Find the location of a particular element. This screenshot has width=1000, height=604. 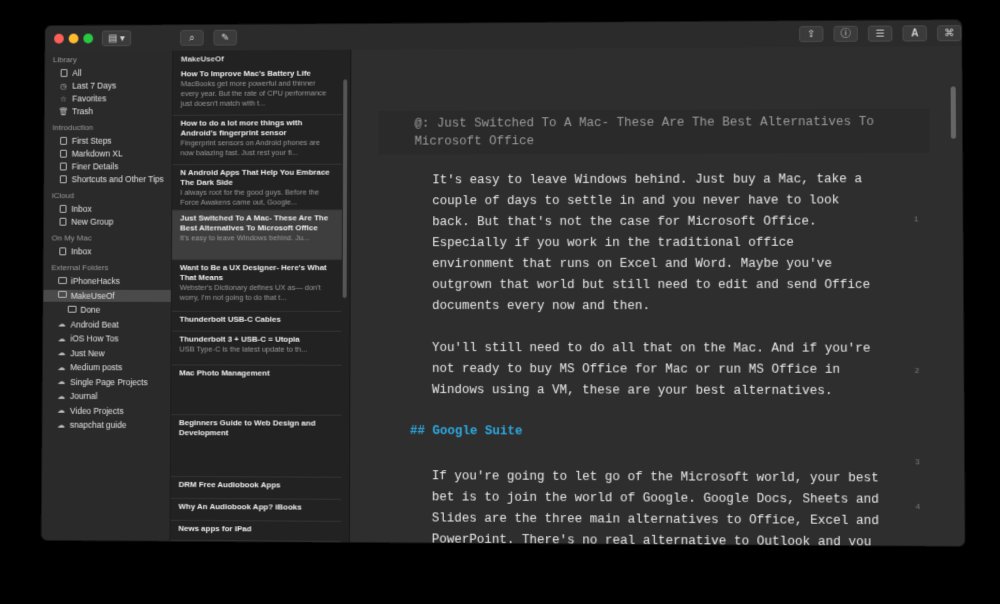

sidebar-item-label: Video Projects is located at coordinates (97, 410).